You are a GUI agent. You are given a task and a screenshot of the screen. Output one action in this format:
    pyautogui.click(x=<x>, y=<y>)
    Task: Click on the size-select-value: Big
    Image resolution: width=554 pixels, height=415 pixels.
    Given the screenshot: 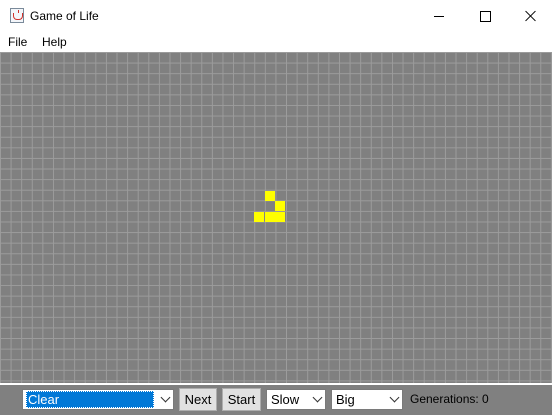 What is the action you would take?
    pyautogui.click(x=345, y=399)
    